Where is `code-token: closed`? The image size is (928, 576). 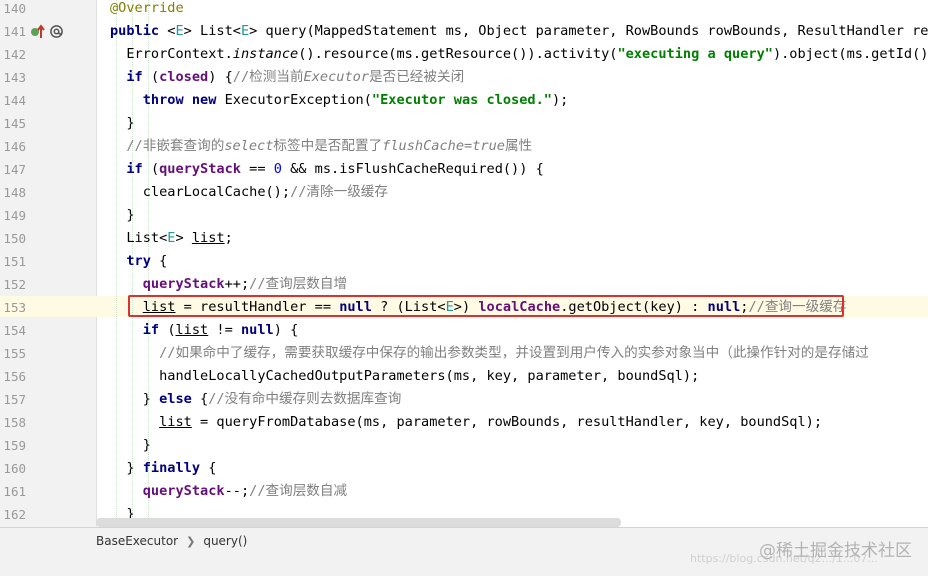 code-token: closed is located at coordinates (184, 77).